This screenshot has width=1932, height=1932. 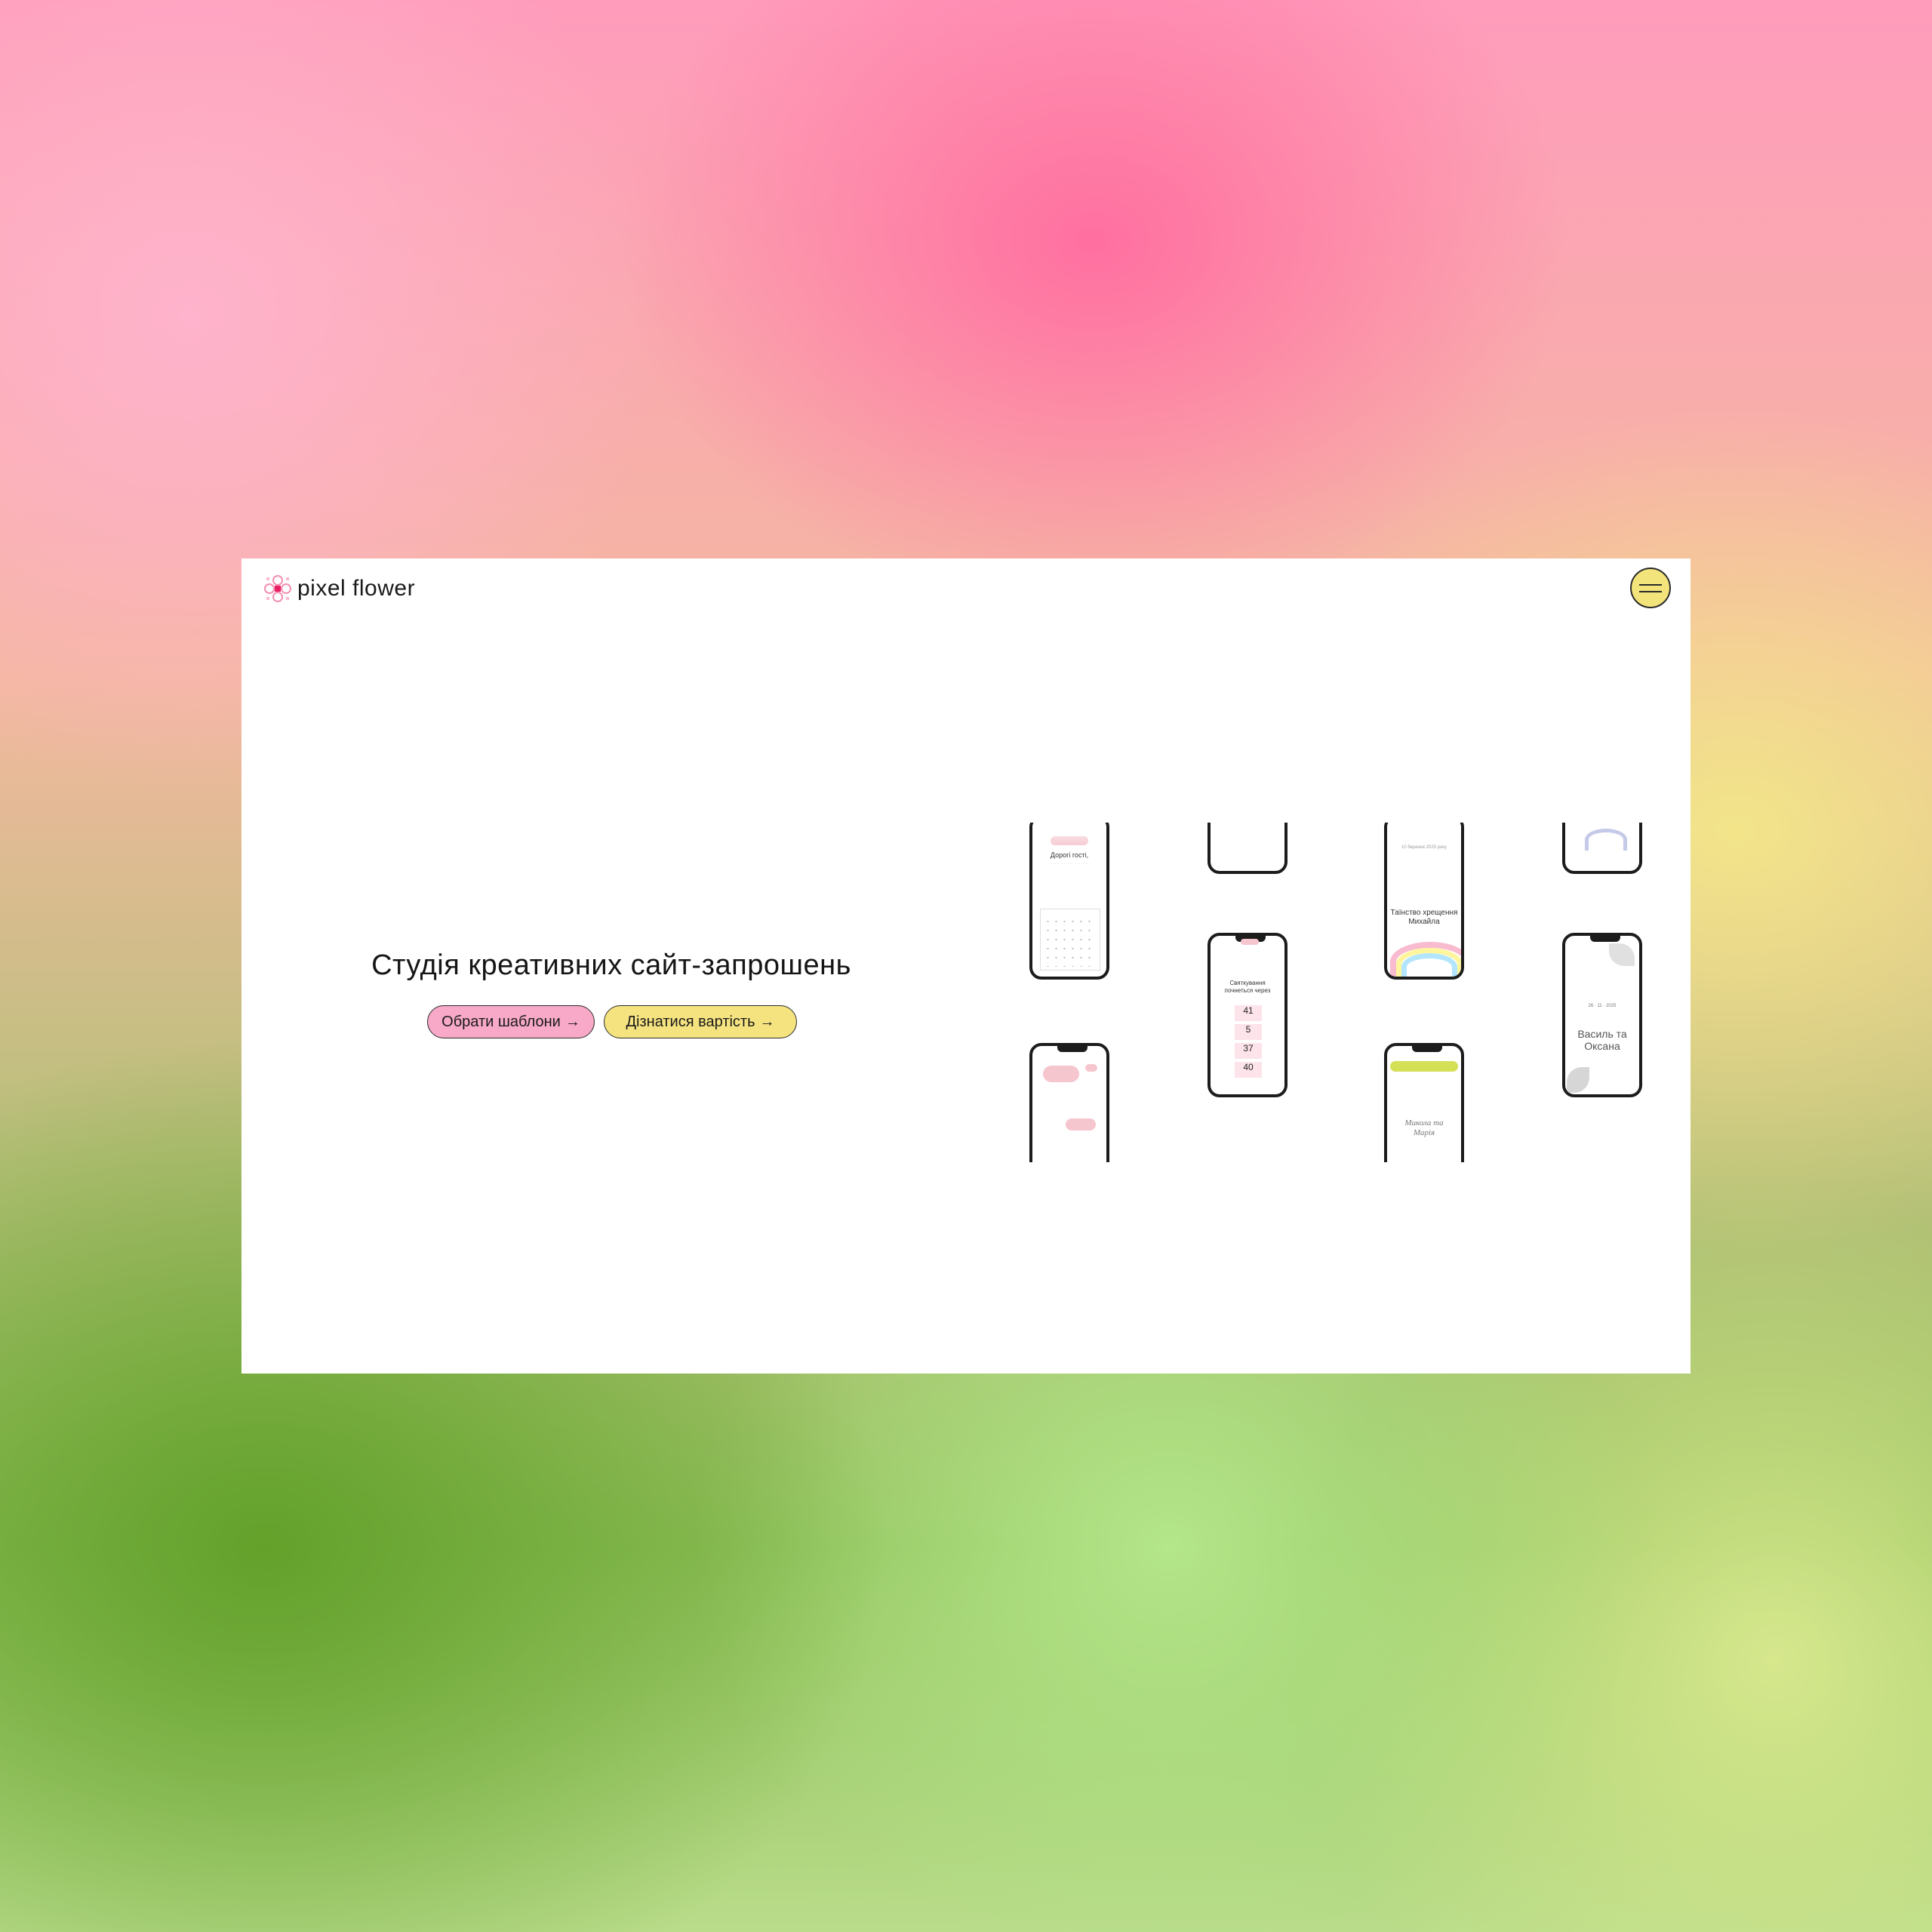 I want to click on countdown-value: 37, so click(x=1248, y=1048).